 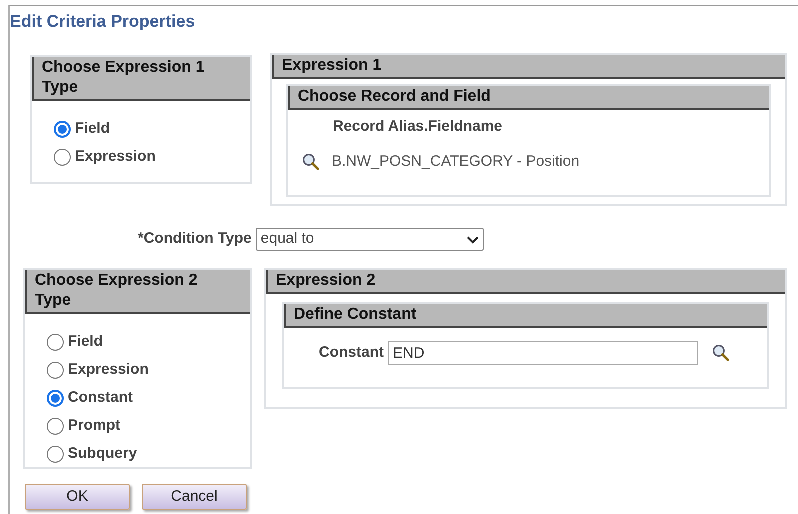 What do you see at coordinates (137, 292) in the screenshot?
I see `panel-heading: Choose Expression 2 Type` at bounding box center [137, 292].